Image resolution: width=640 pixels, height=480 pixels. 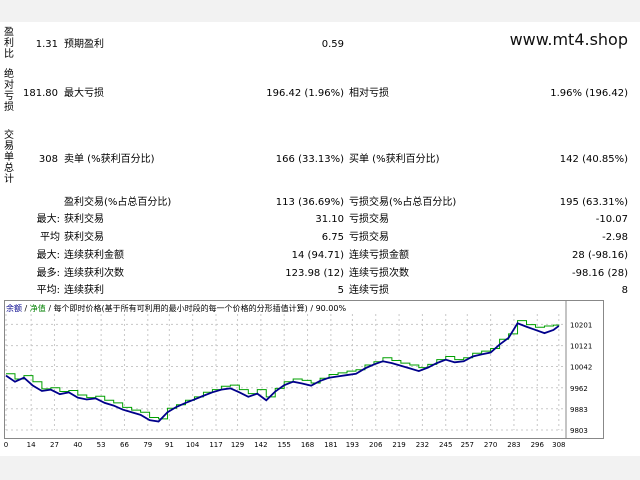 What do you see at coordinates (307, 445) in the screenshot?
I see `x-tick-label: 168` at bounding box center [307, 445].